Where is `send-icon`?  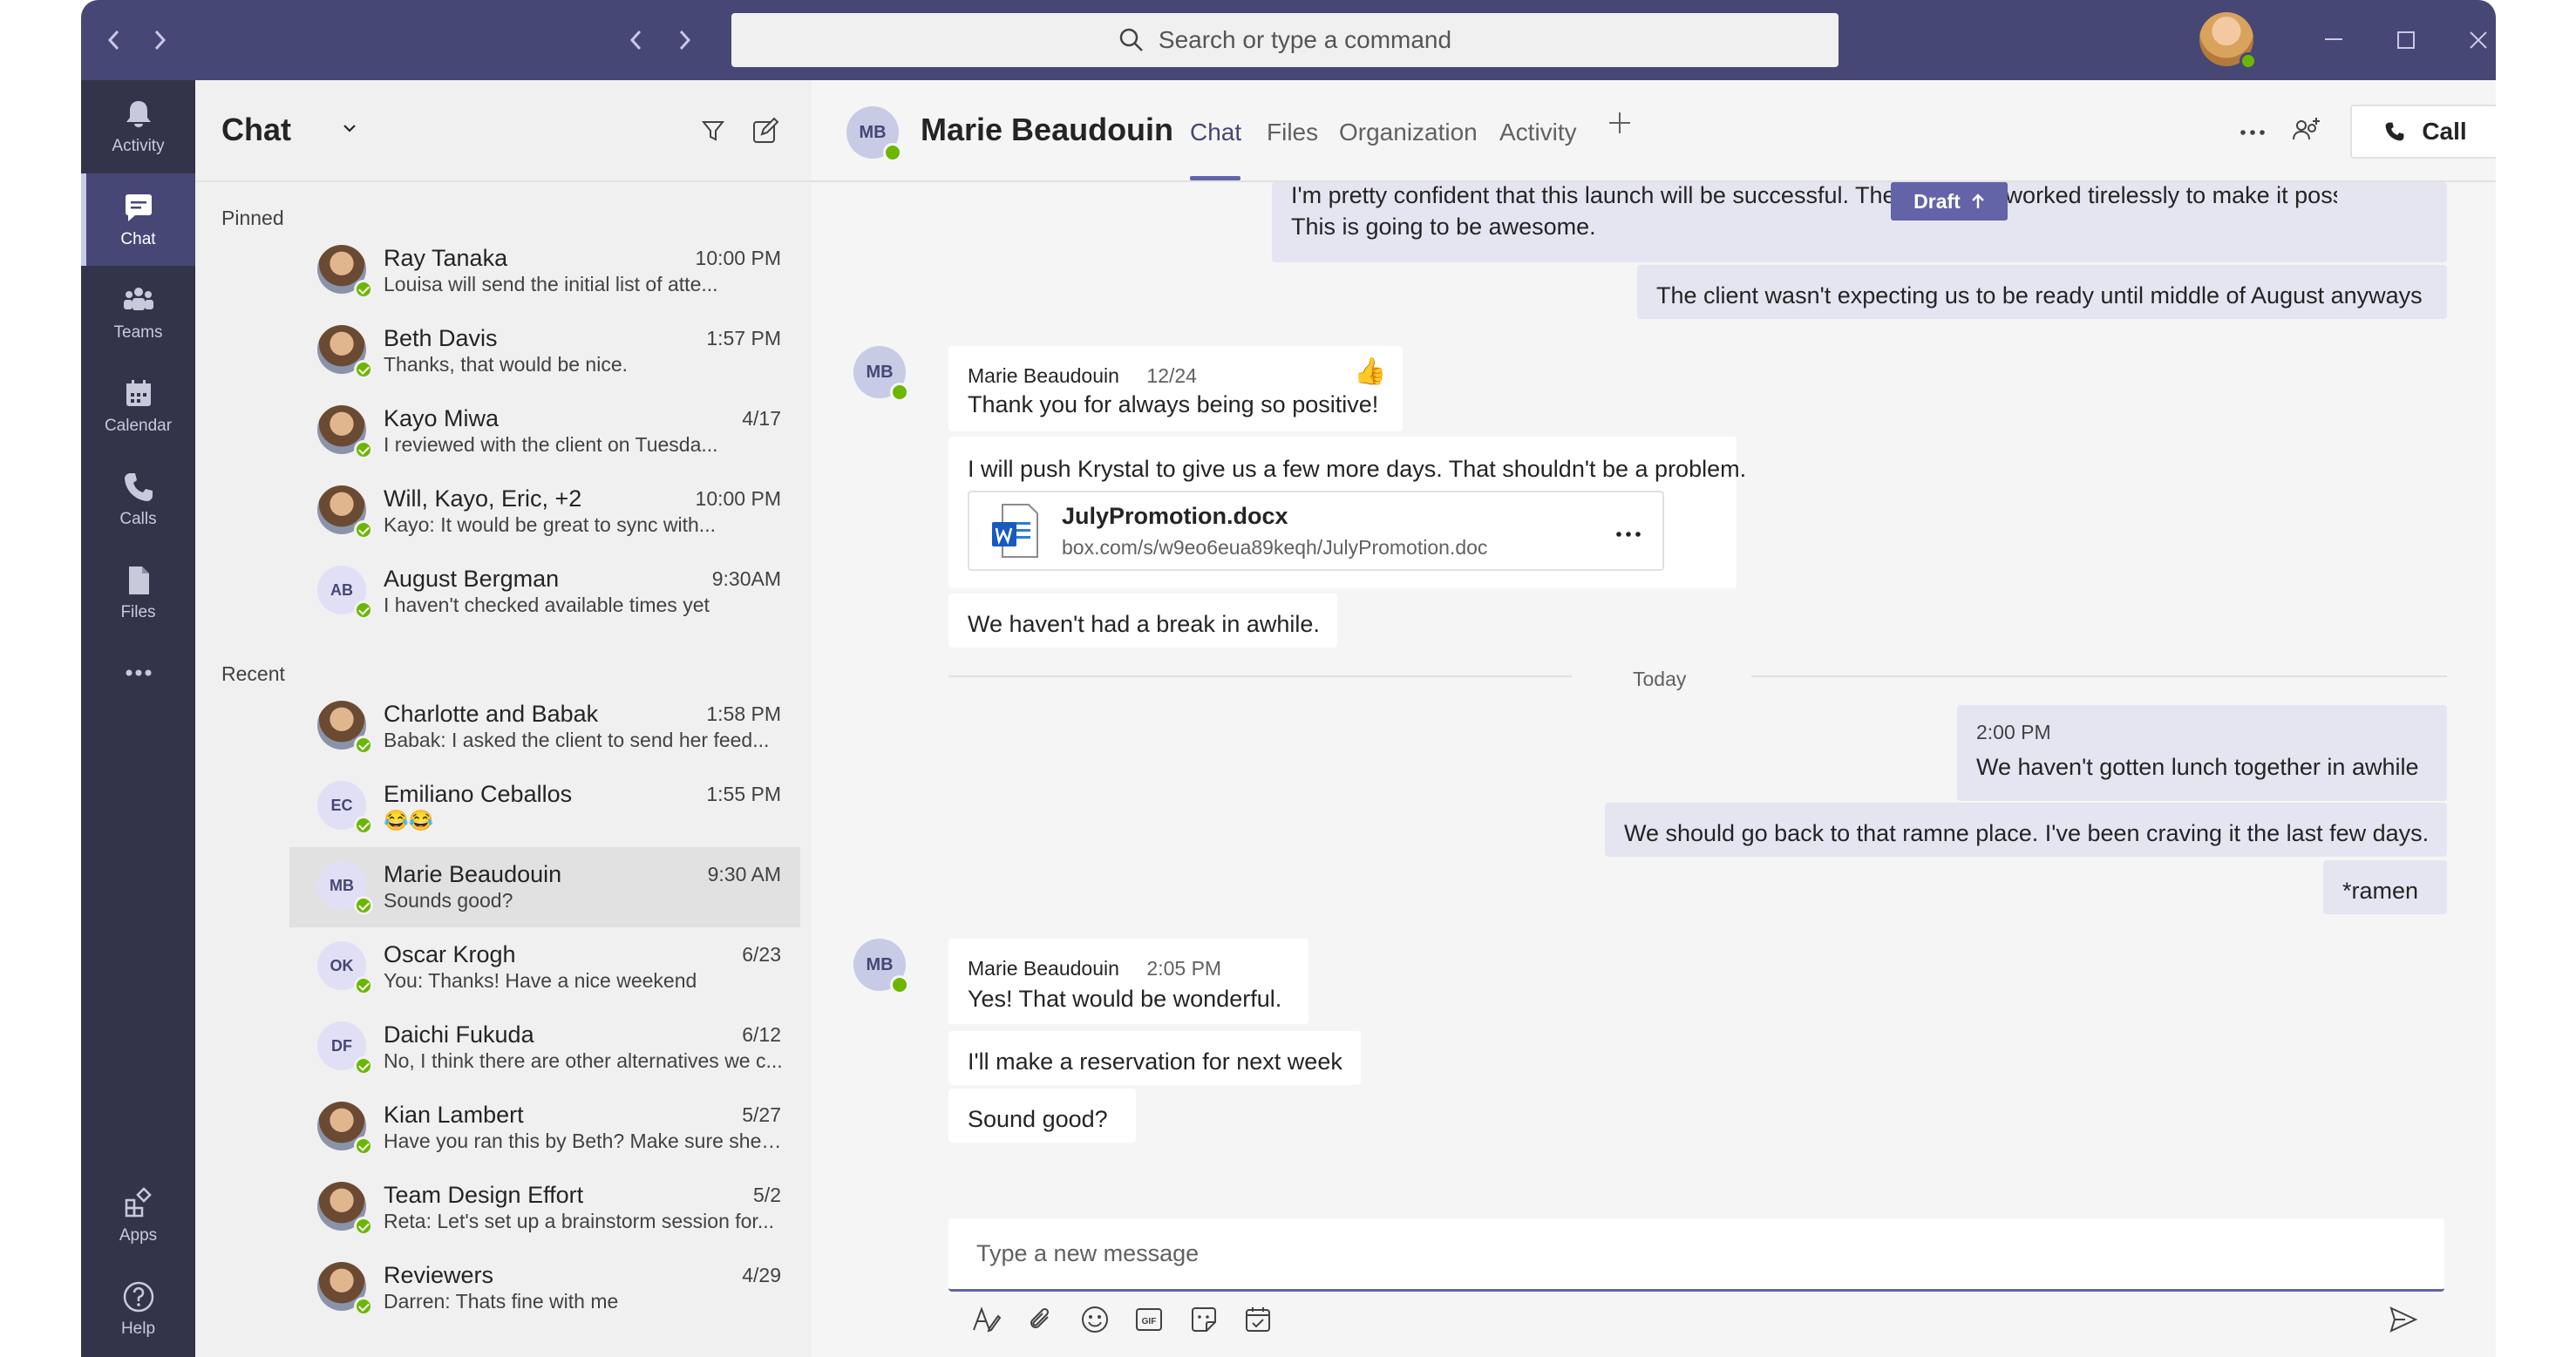 send-icon is located at coordinates (2403, 1320).